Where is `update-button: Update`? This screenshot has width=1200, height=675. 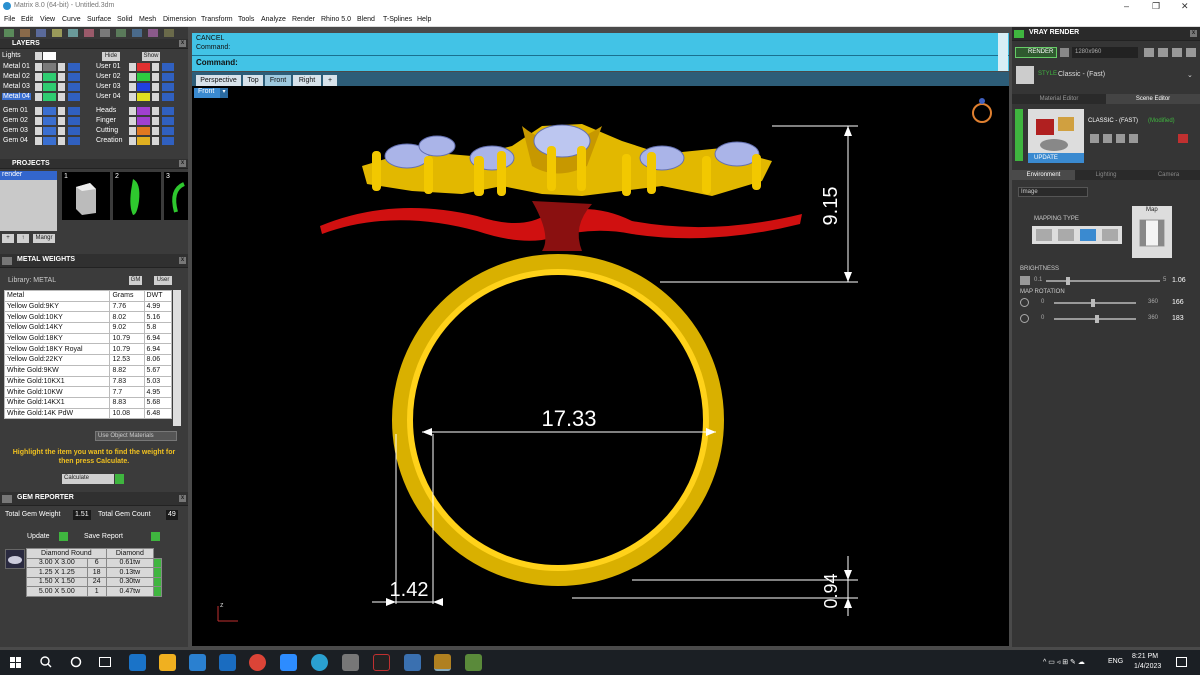
update-button: Update is located at coordinates (38, 536).